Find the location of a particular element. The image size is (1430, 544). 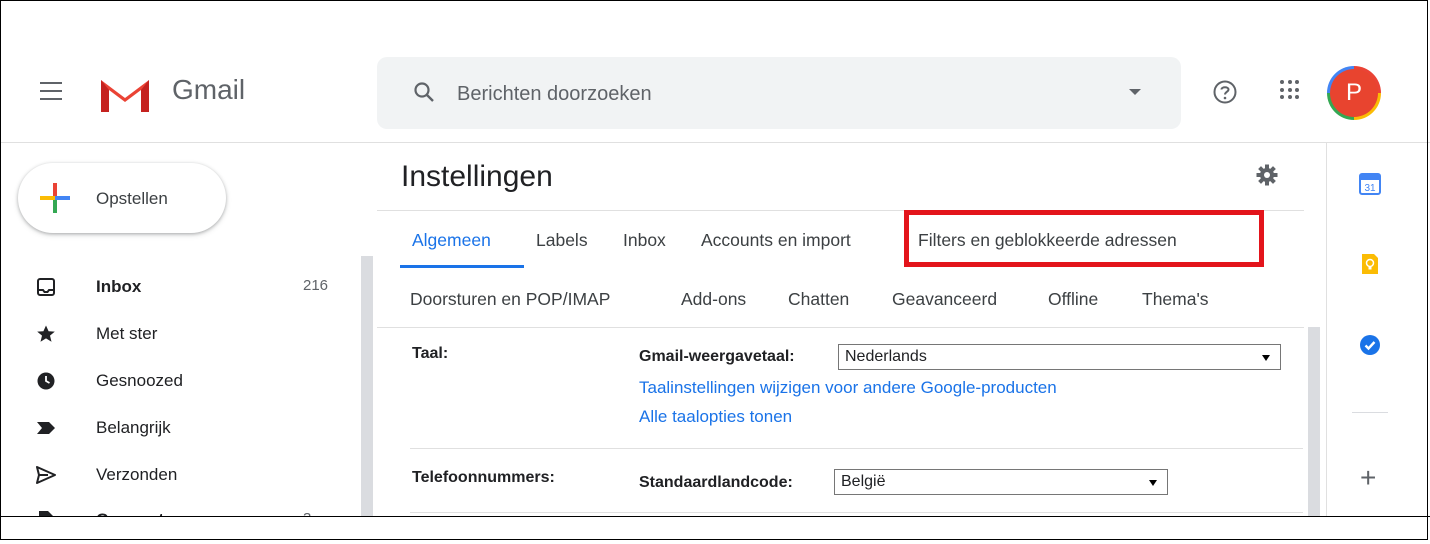

tasks-icon is located at coordinates (1370, 345).